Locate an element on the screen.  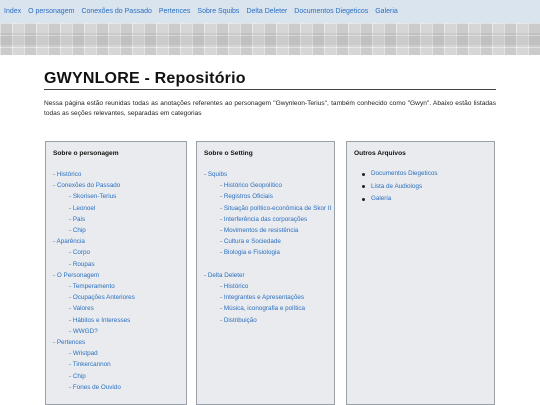
header-banner is located at coordinates (270, 39).